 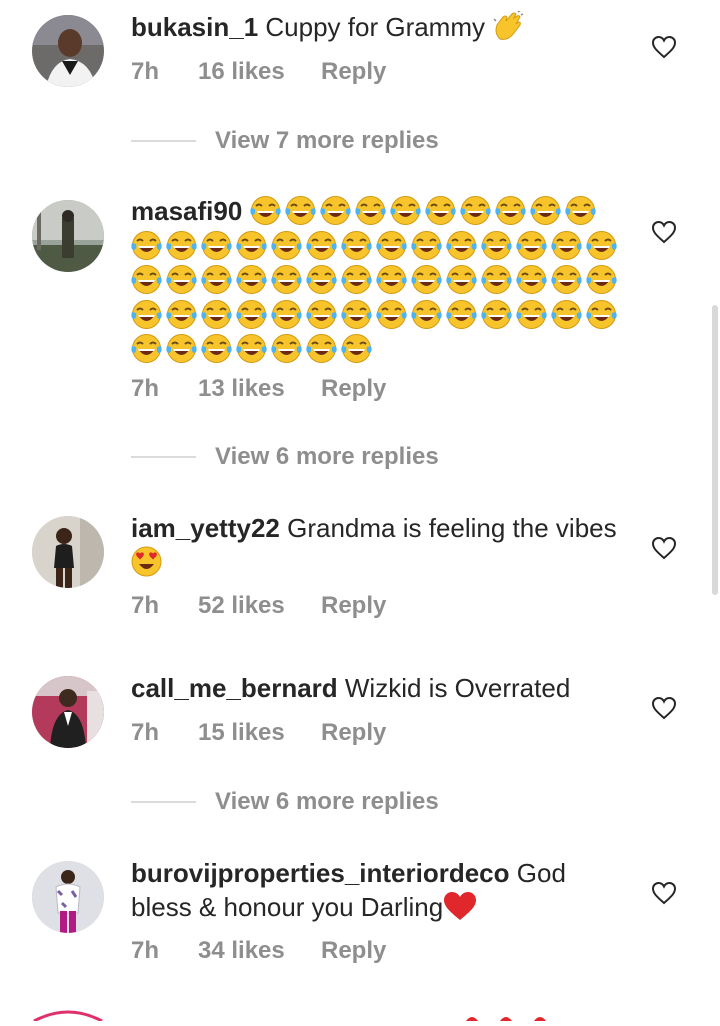 What do you see at coordinates (186, 211) in the screenshot?
I see `username: masafi90` at bounding box center [186, 211].